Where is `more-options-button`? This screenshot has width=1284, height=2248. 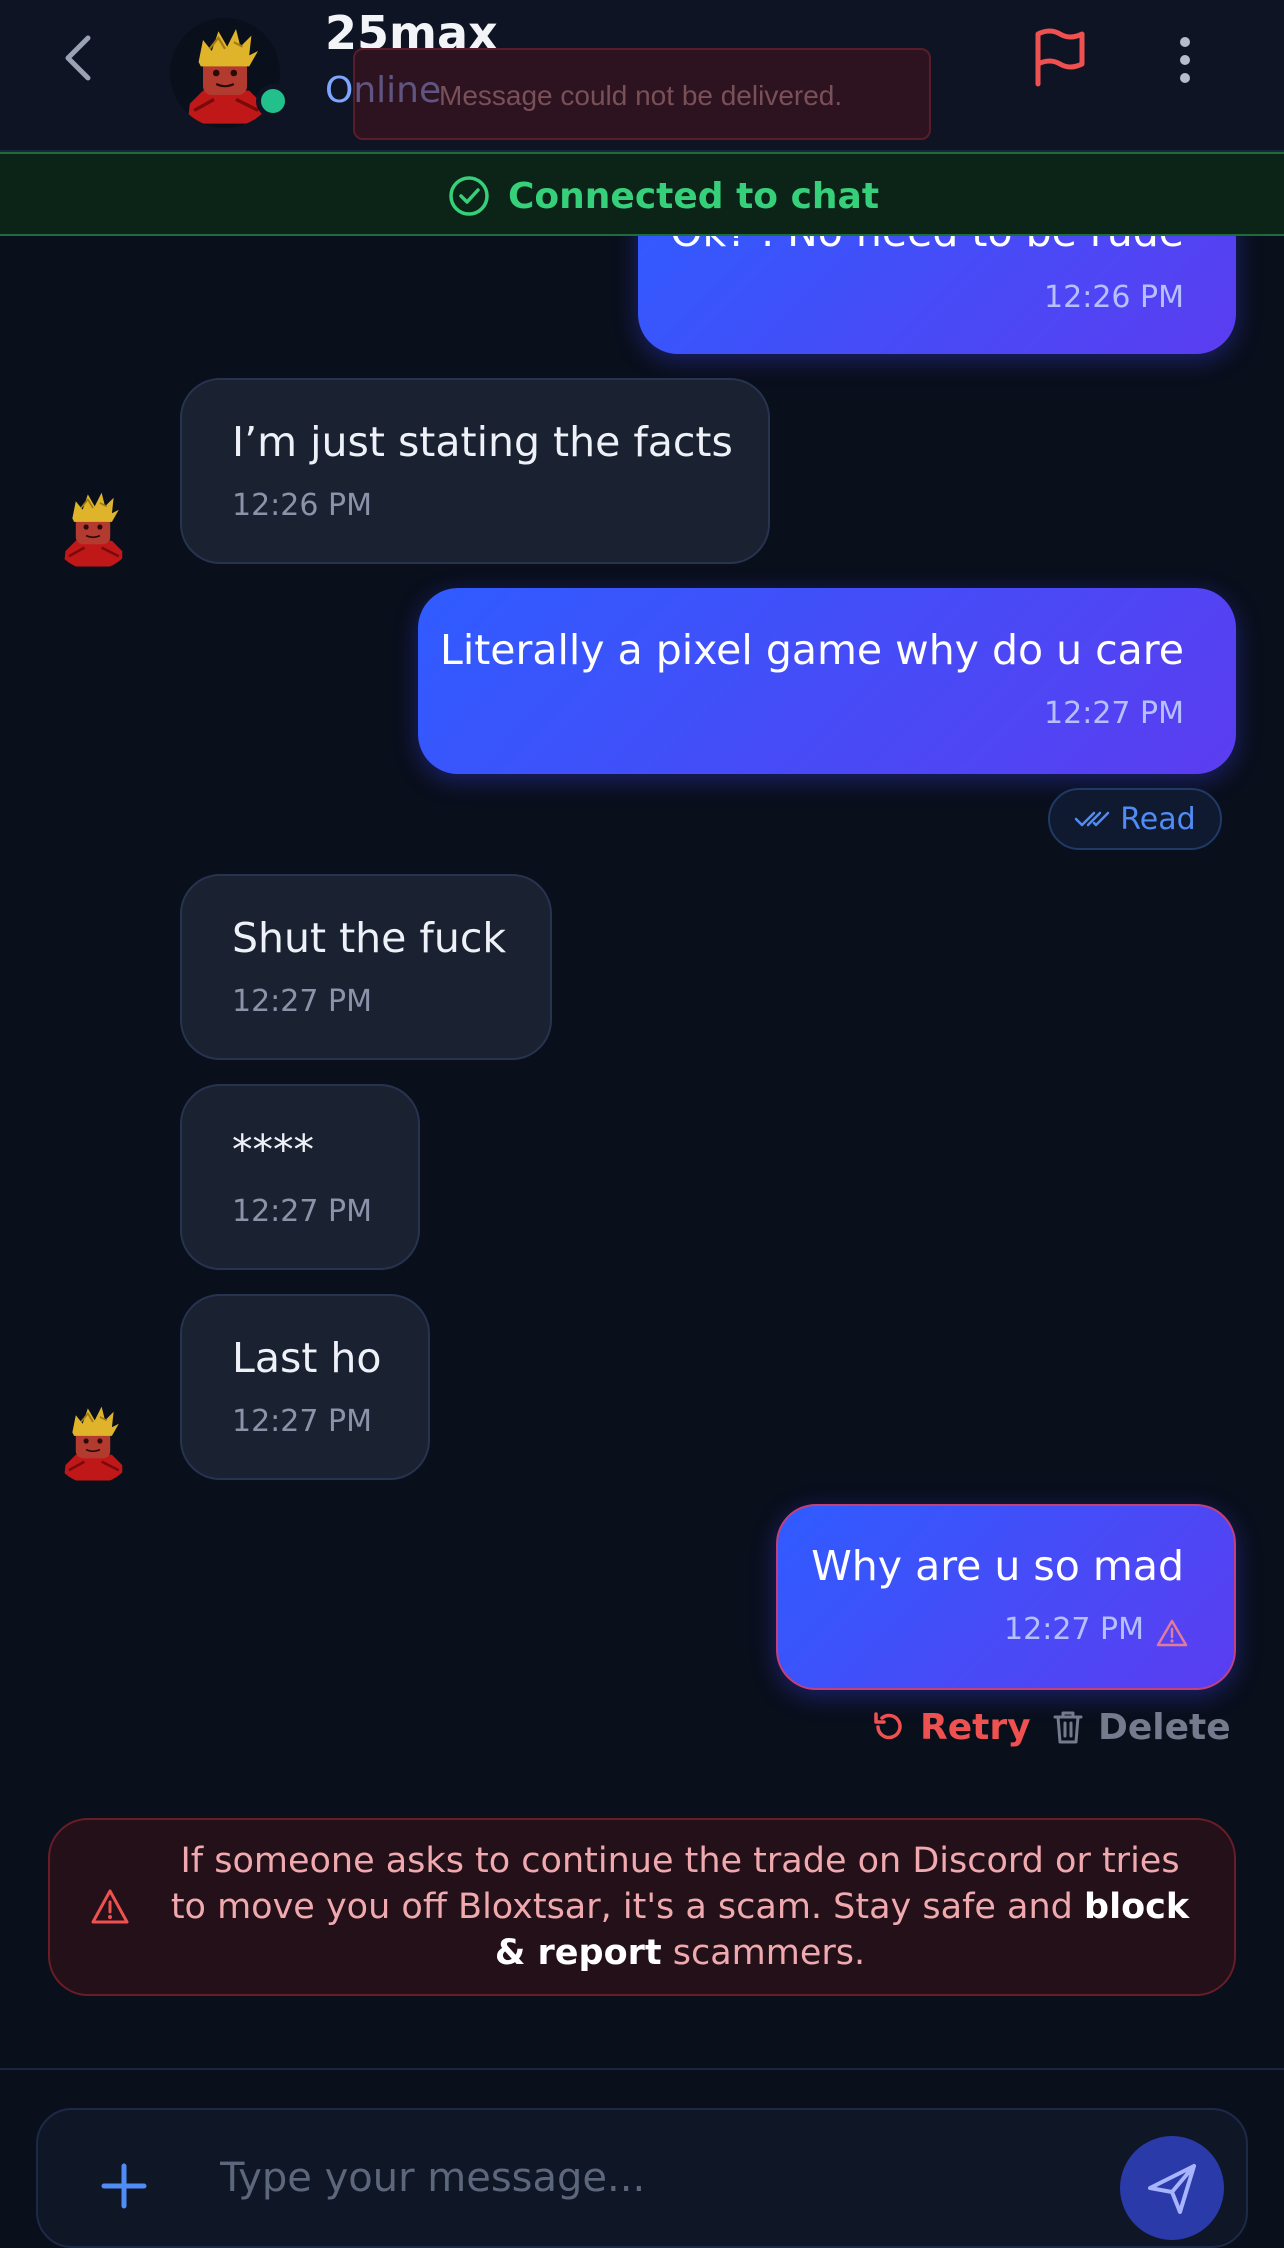
more-options-button is located at coordinates (1185, 60).